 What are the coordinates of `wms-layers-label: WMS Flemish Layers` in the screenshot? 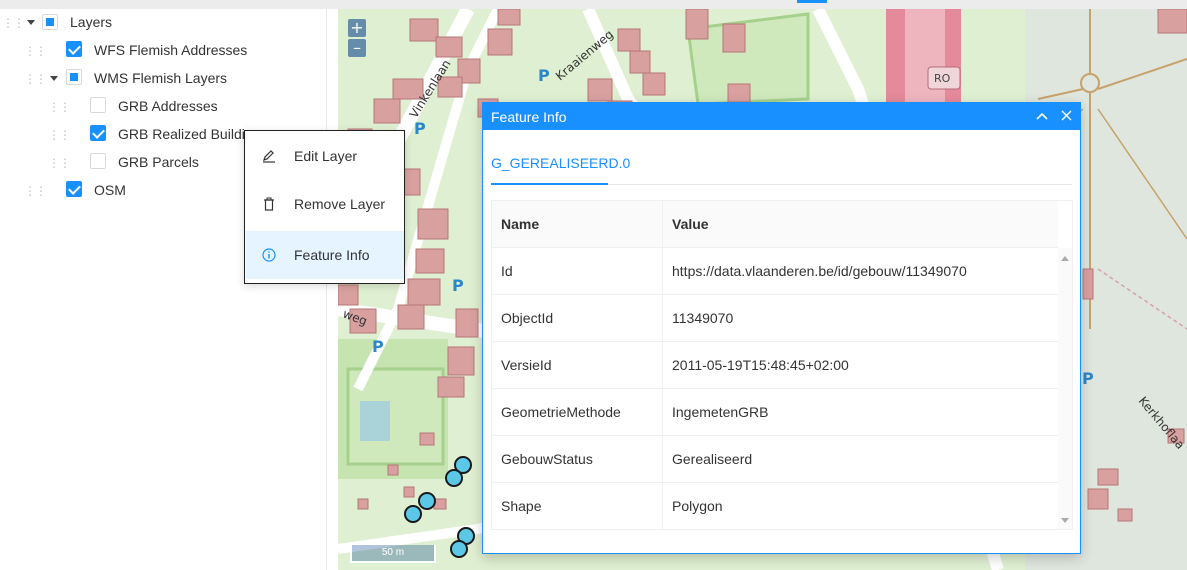 It's located at (161, 78).